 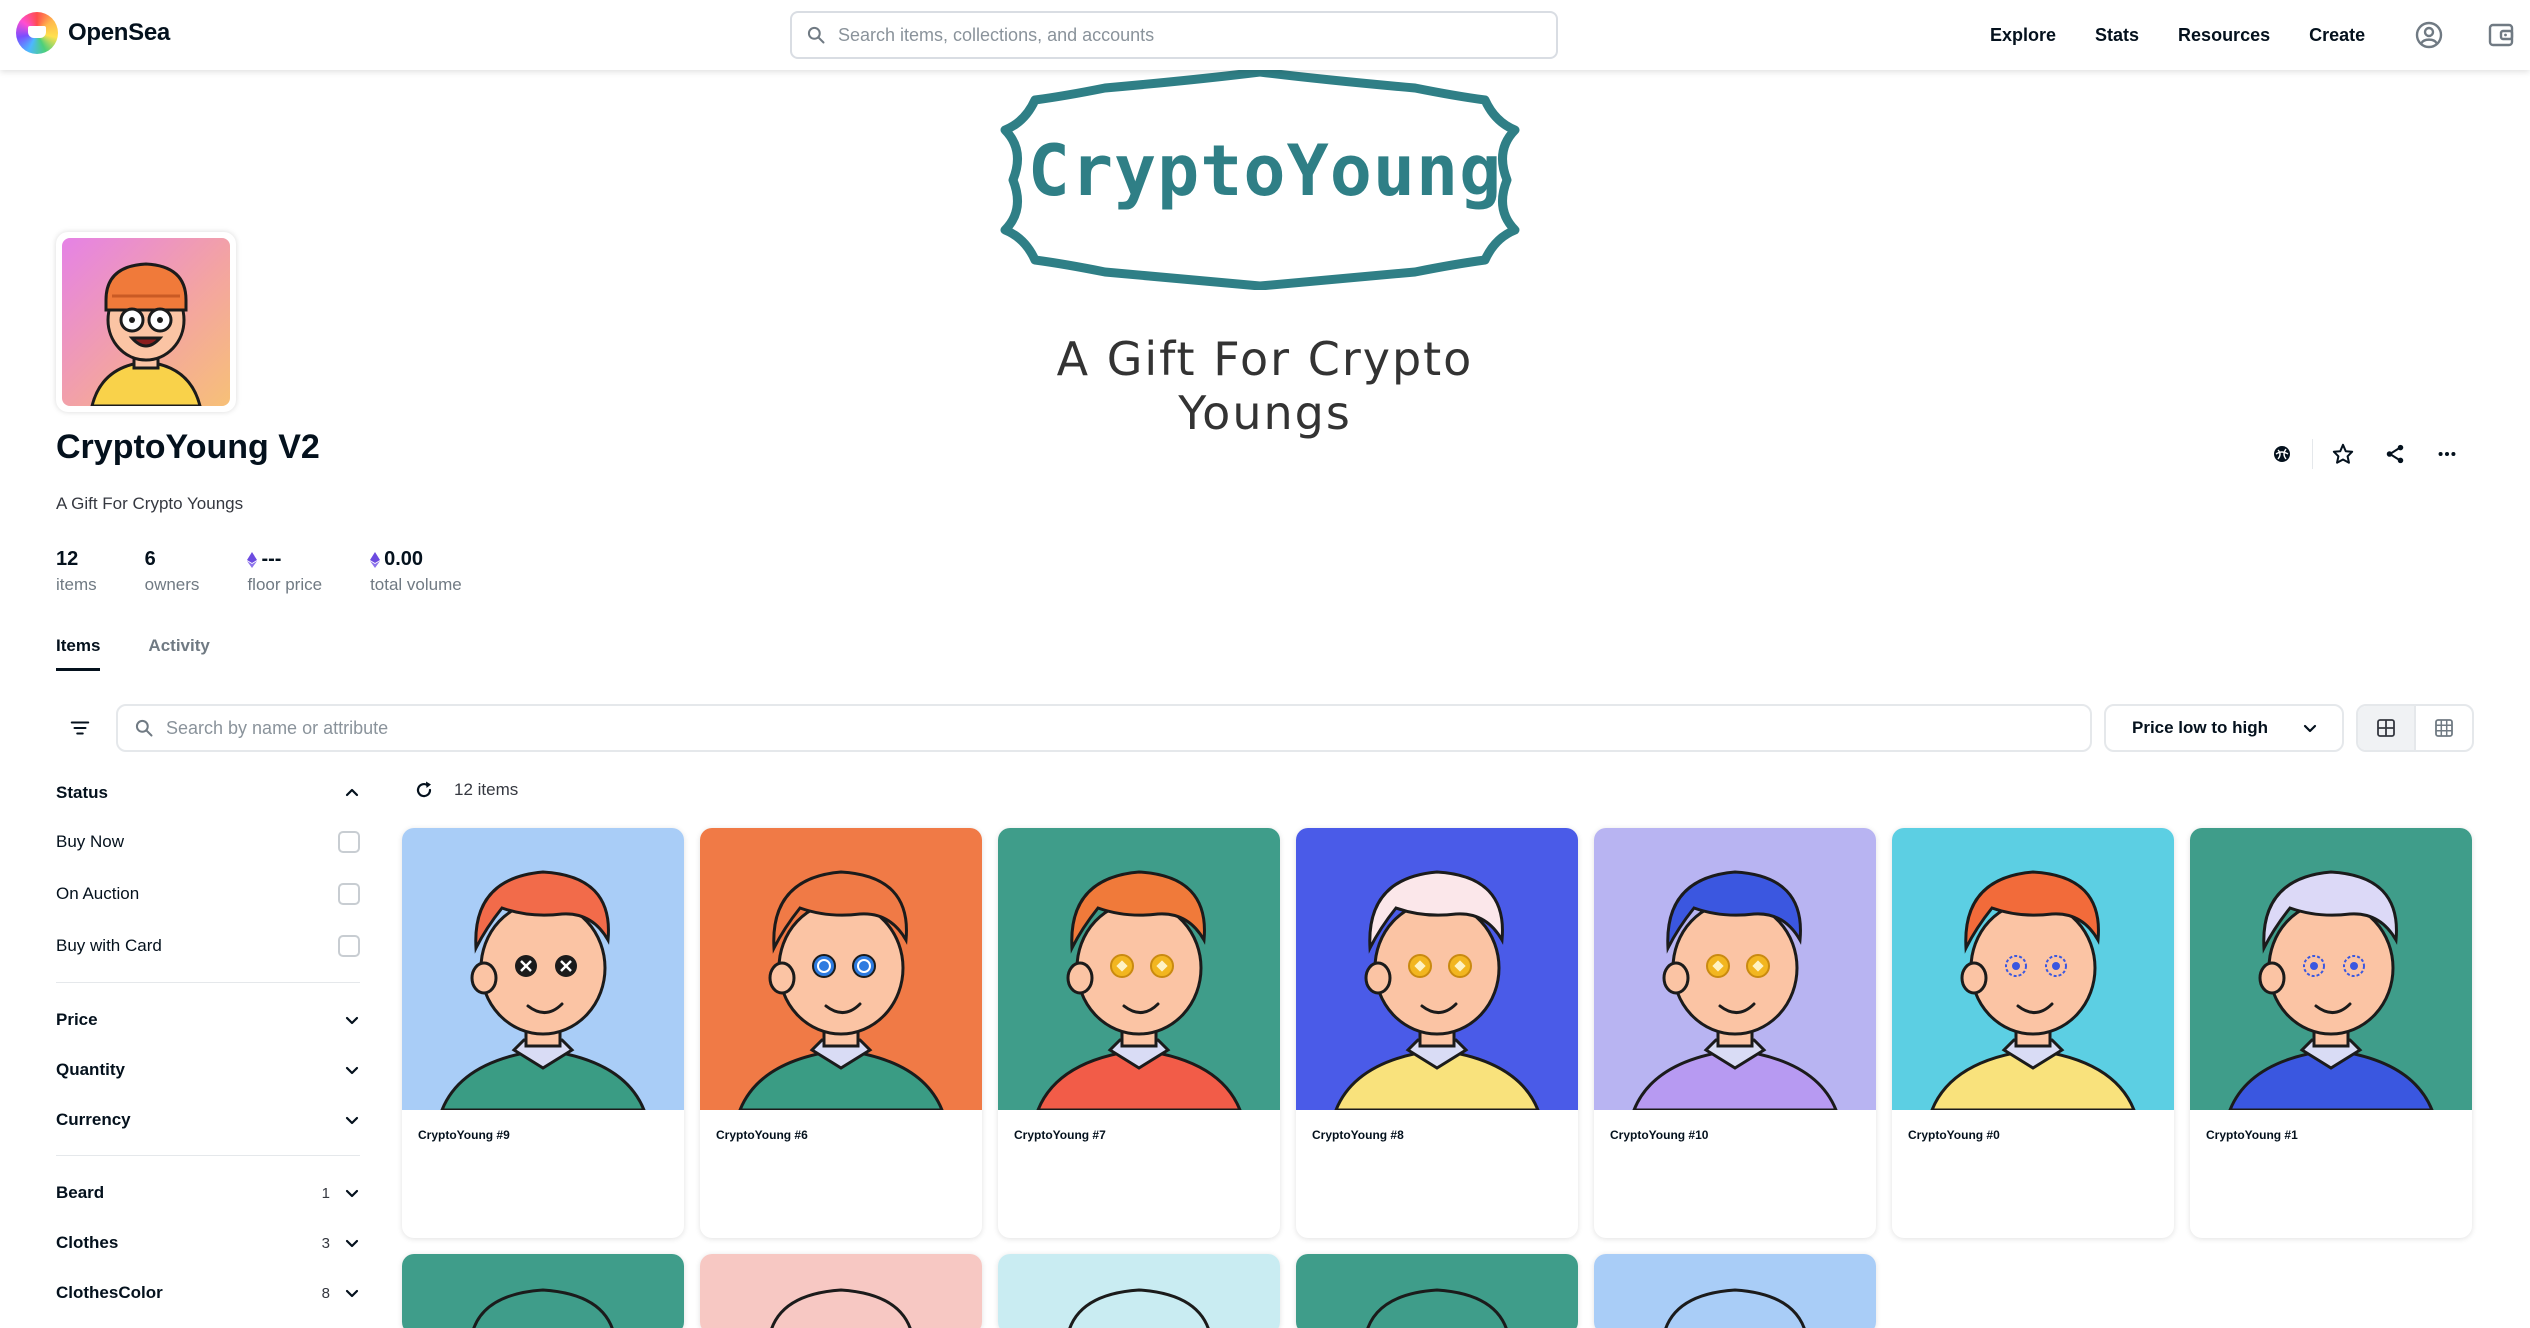 I want to click on banner-subtitle: A Gift For Crypto Youngs, so click(x=1265, y=386).